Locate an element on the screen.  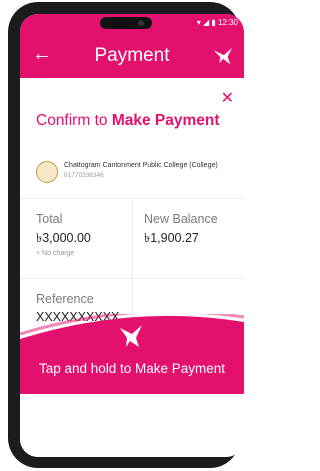
battery-icon: ▮ is located at coordinates (213, 22).